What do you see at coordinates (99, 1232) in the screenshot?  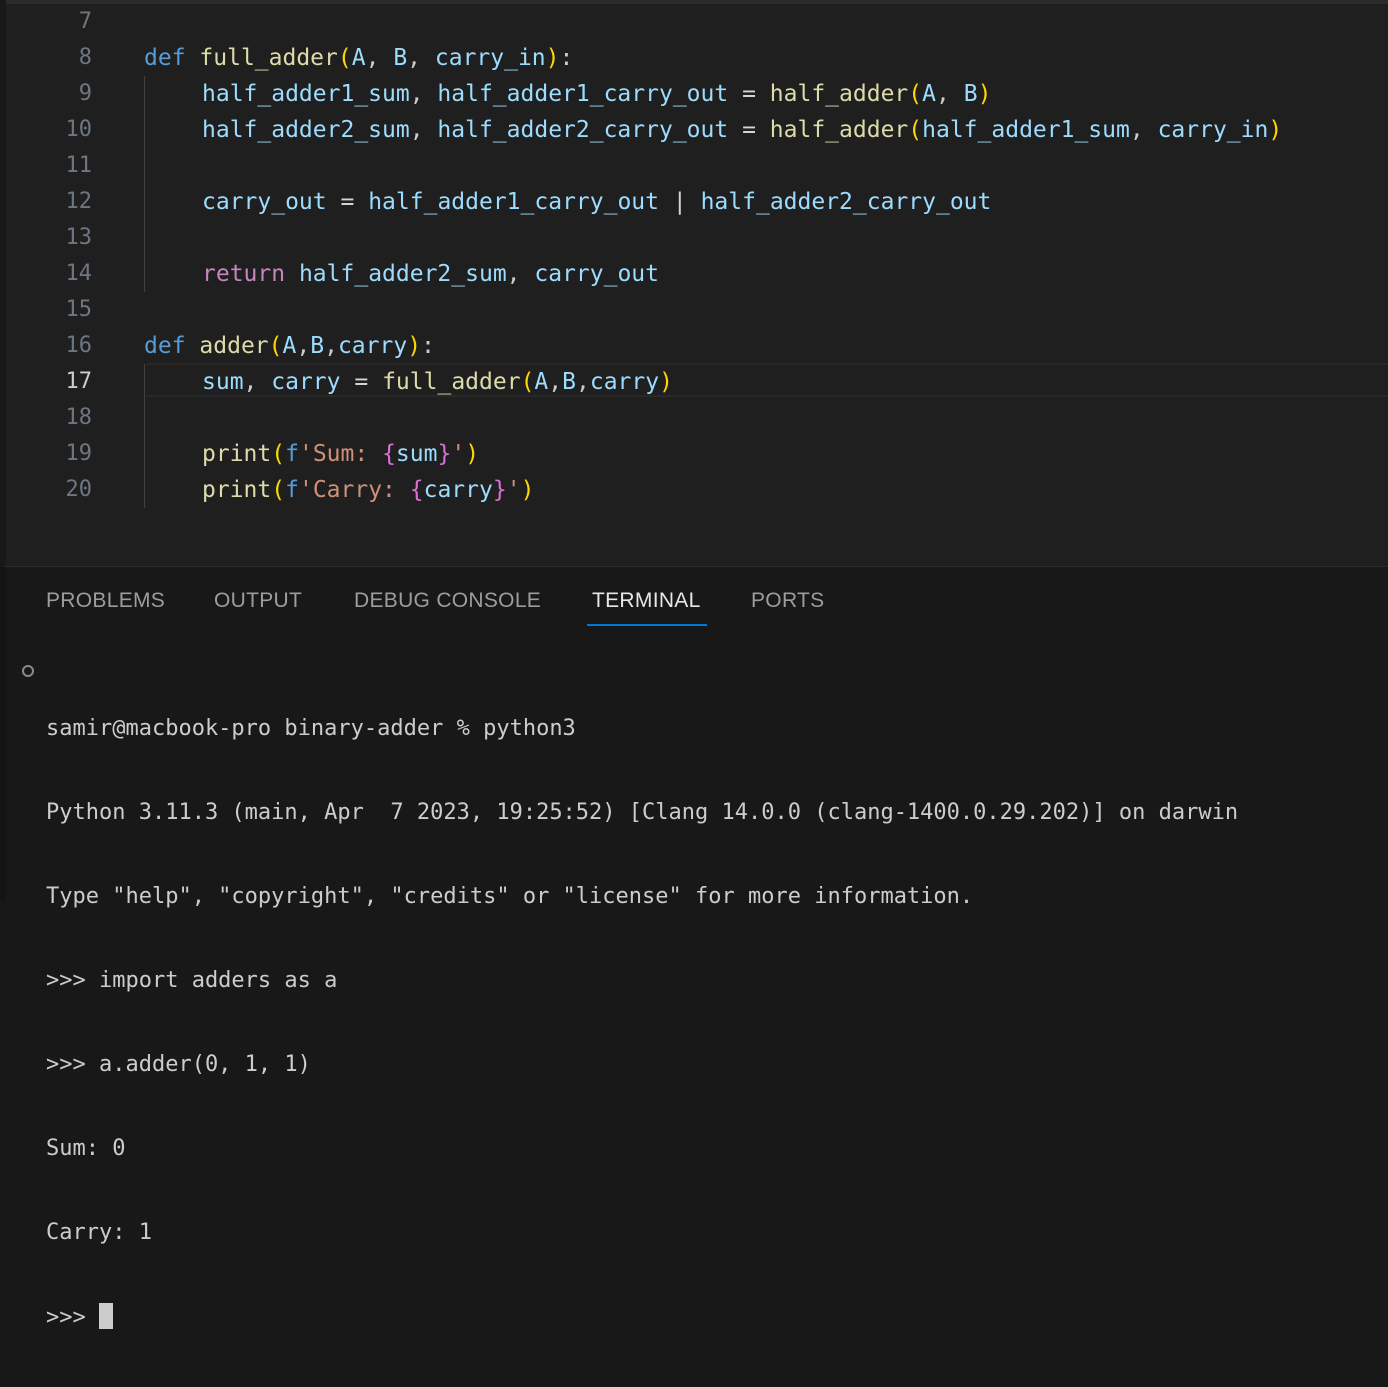 I see `terminal-line: Carry: 1` at bounding box center [99, 1232].